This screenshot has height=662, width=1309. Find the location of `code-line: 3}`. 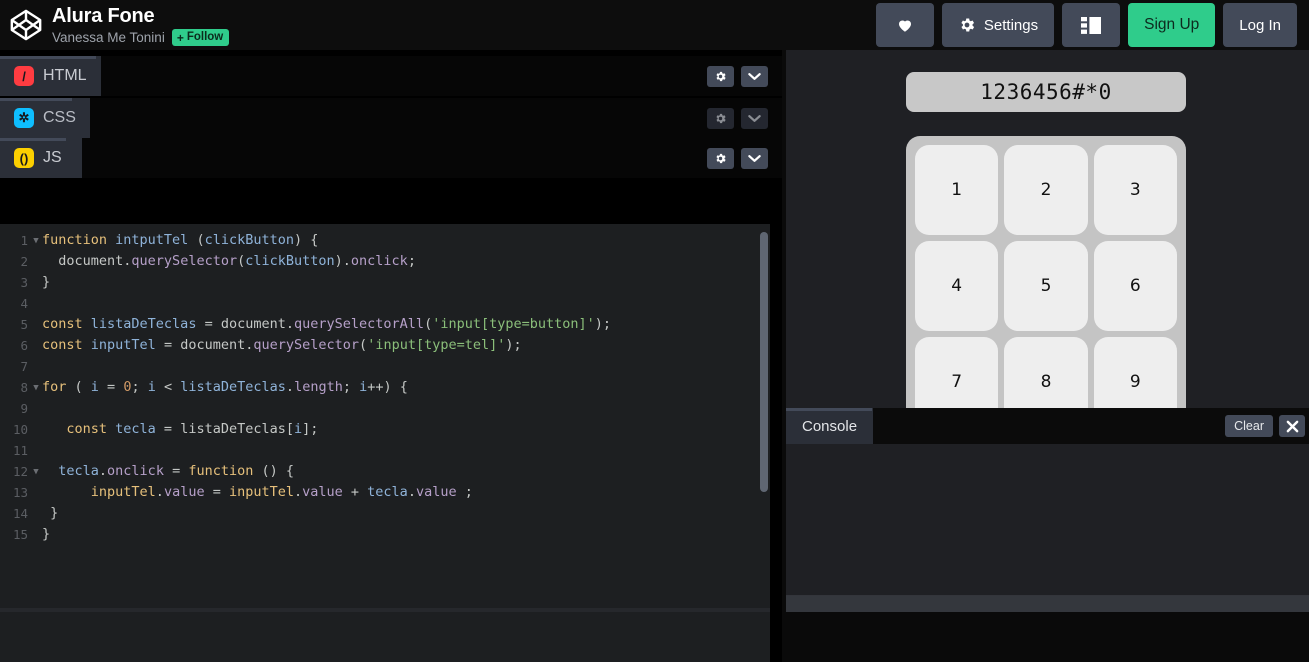

code-line: 3} is located at coordinates (385, 282).